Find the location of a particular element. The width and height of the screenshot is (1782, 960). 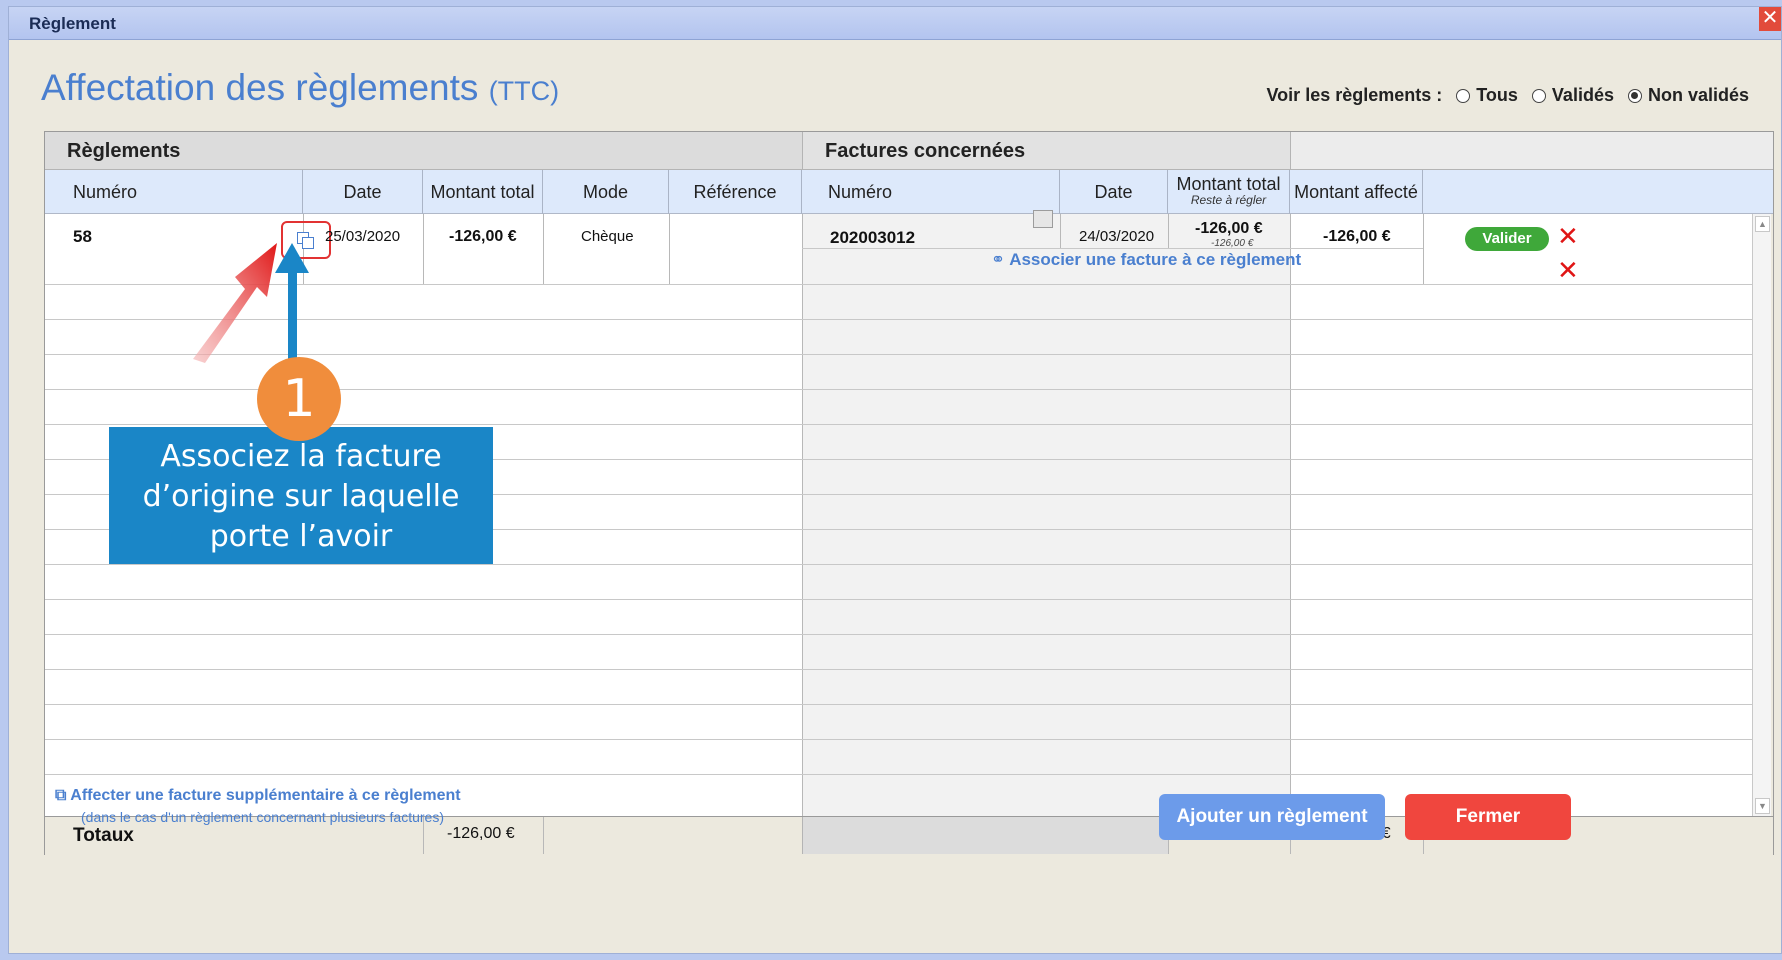

annotation-line: porte l’avoir is located at coordinates (301, 536).